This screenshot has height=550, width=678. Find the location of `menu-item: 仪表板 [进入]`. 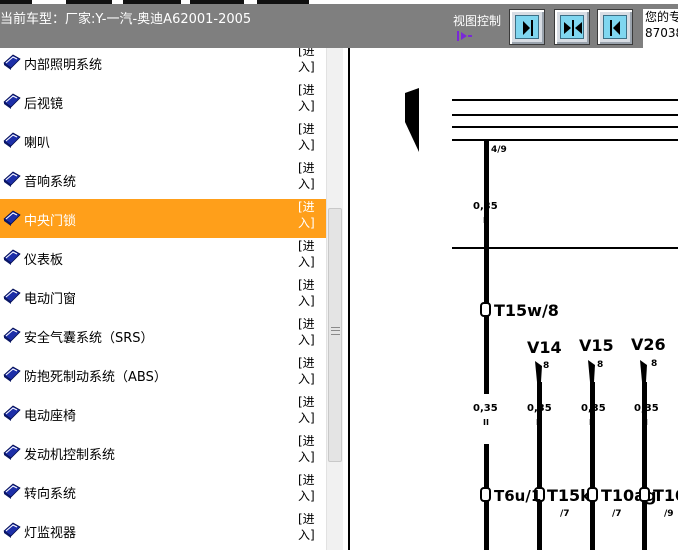

menu-item: 仪表板 [进入] is located at coordinates (163, 257).